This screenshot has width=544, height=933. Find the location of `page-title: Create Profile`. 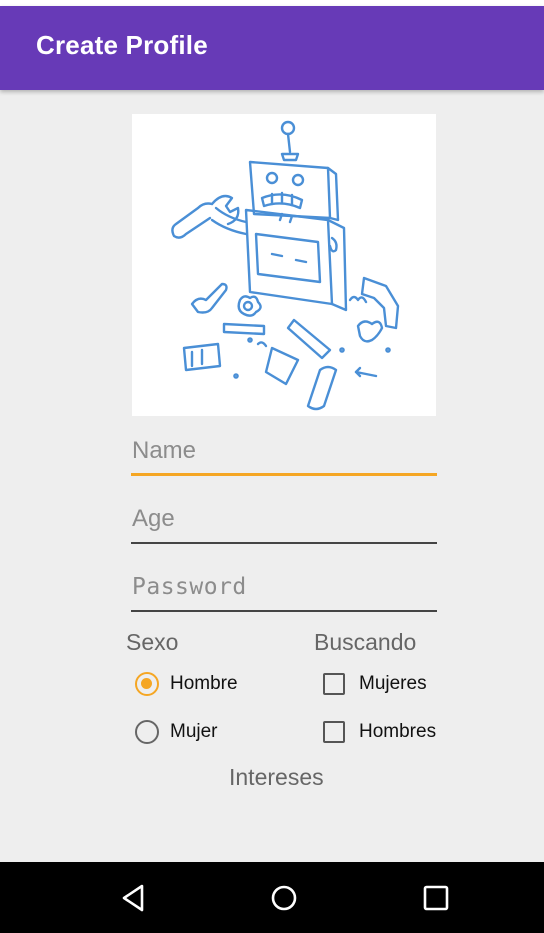

page-title: Create Profile is located at coordinates (122, 45).